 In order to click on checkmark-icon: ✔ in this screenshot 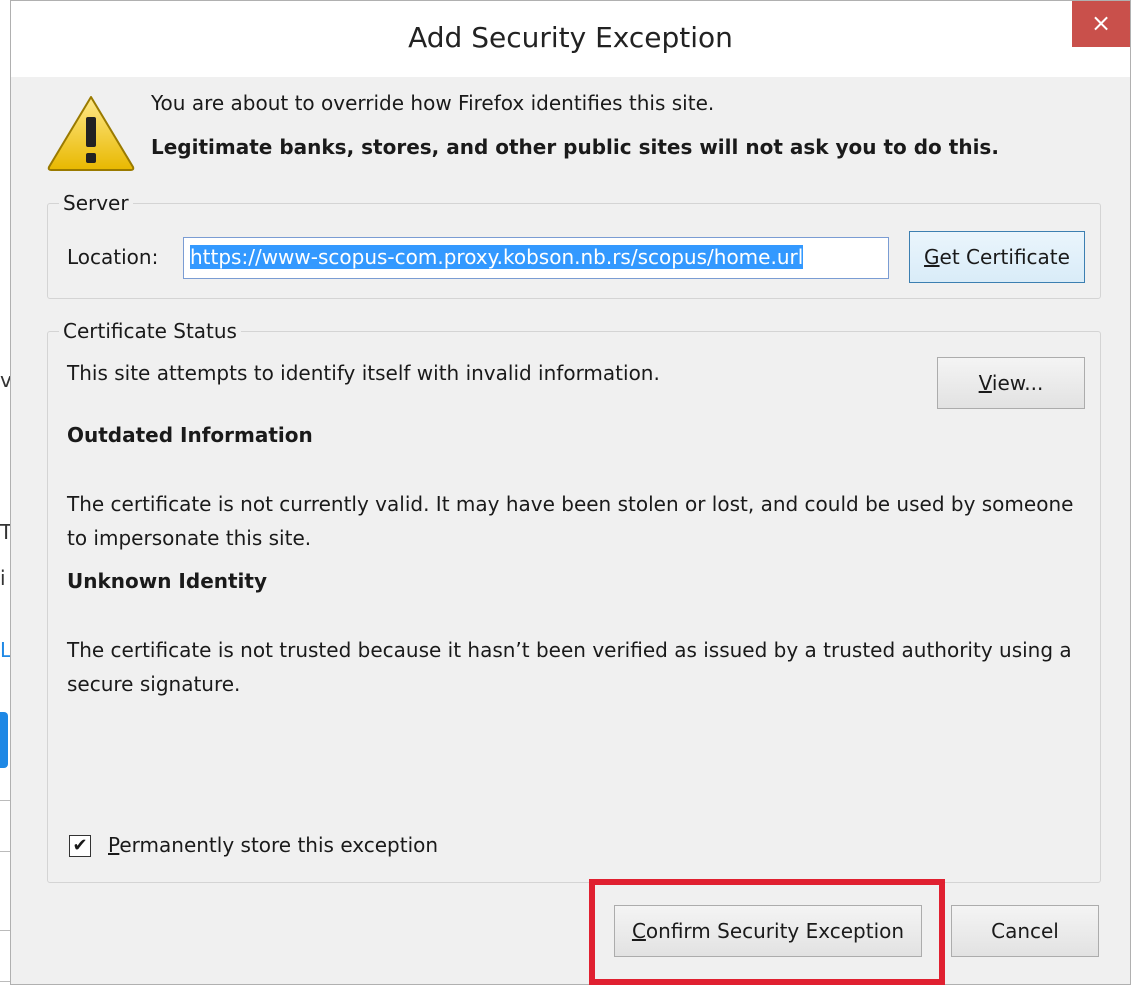, I will do `click(80, 845)`.